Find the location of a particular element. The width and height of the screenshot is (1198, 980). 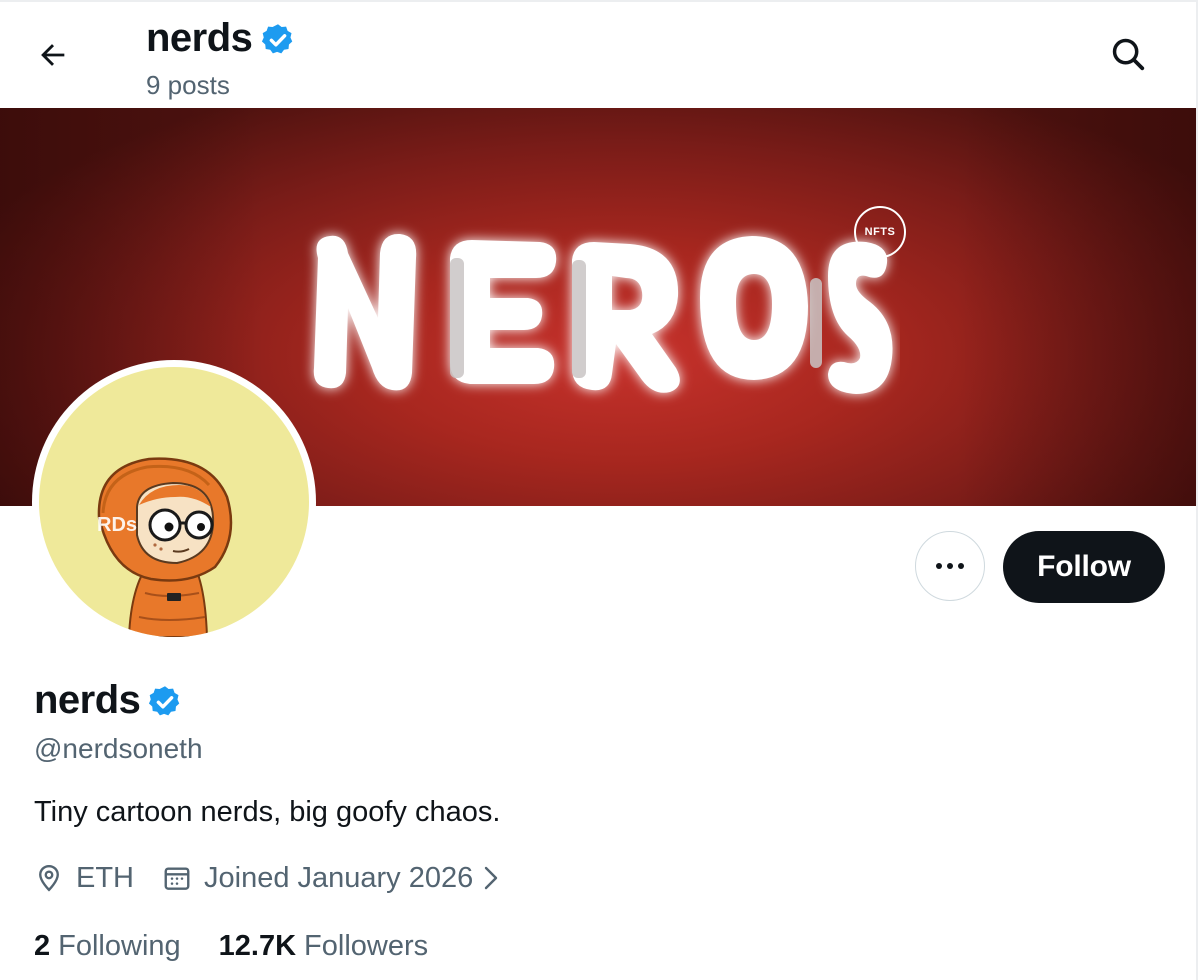

banner-logo is located at coordinates (603, 313).